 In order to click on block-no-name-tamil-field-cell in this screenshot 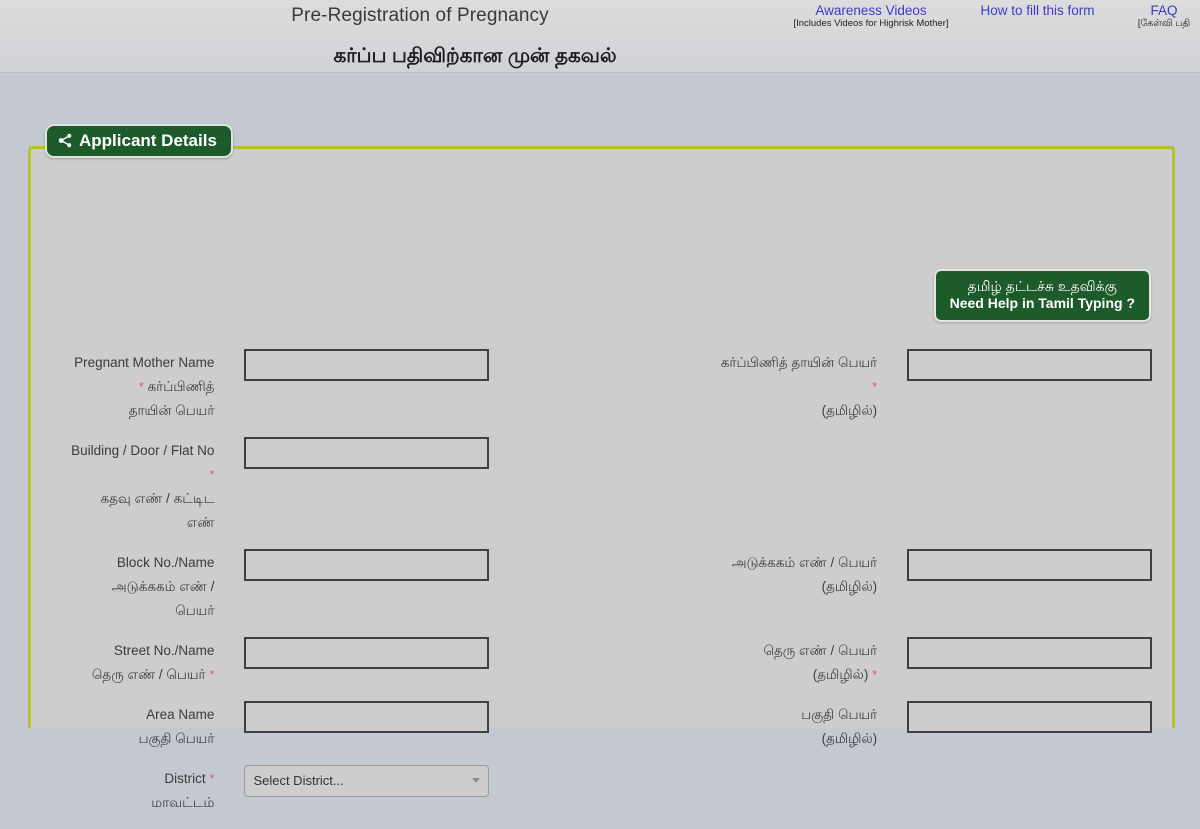, I will do `click(1024, 565)`.